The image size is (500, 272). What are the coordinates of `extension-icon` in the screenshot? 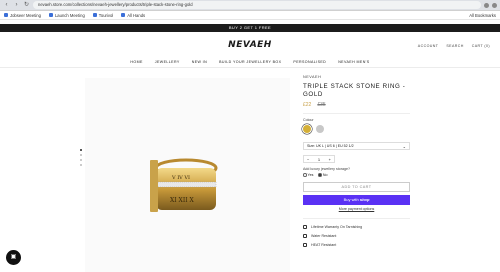 It's located at (486, 5).